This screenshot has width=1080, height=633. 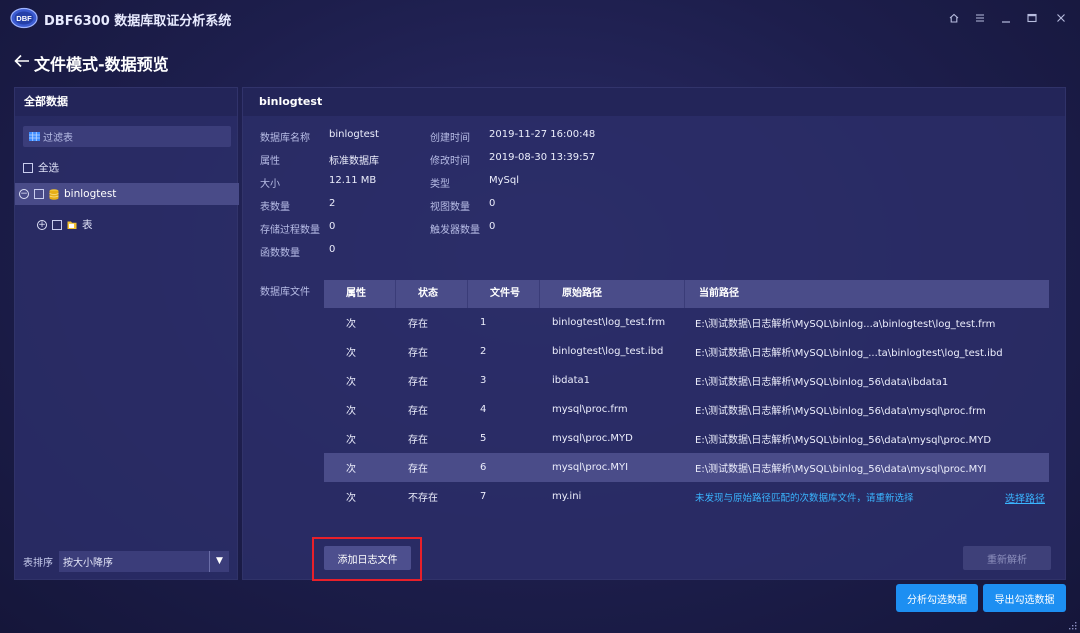 What do you see at coordinates (423, 498) in the screenshot?
I see `cell-status: 不存在` at bounding box center [423, 498].